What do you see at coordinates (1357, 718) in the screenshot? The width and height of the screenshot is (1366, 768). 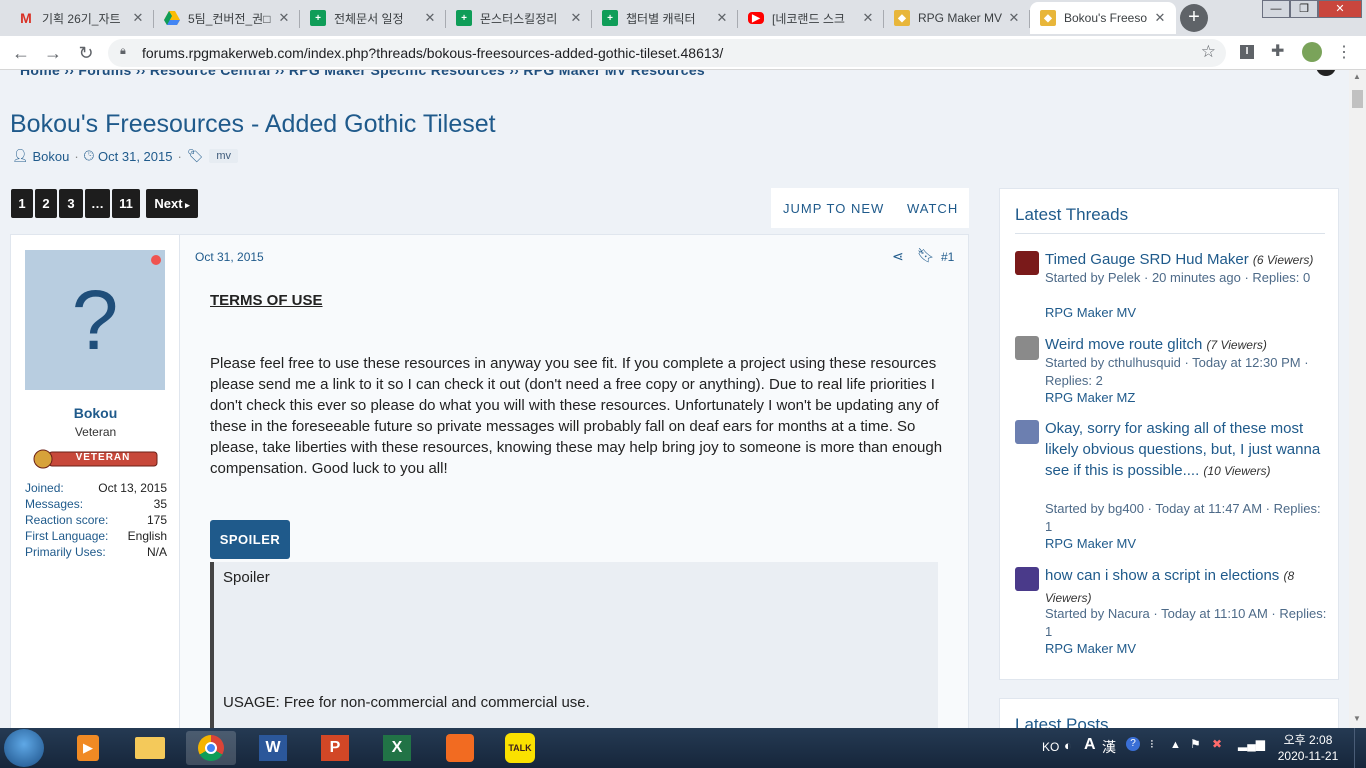 I see `scroll-down-icon: ▼` at bounding box center [1357, 718].